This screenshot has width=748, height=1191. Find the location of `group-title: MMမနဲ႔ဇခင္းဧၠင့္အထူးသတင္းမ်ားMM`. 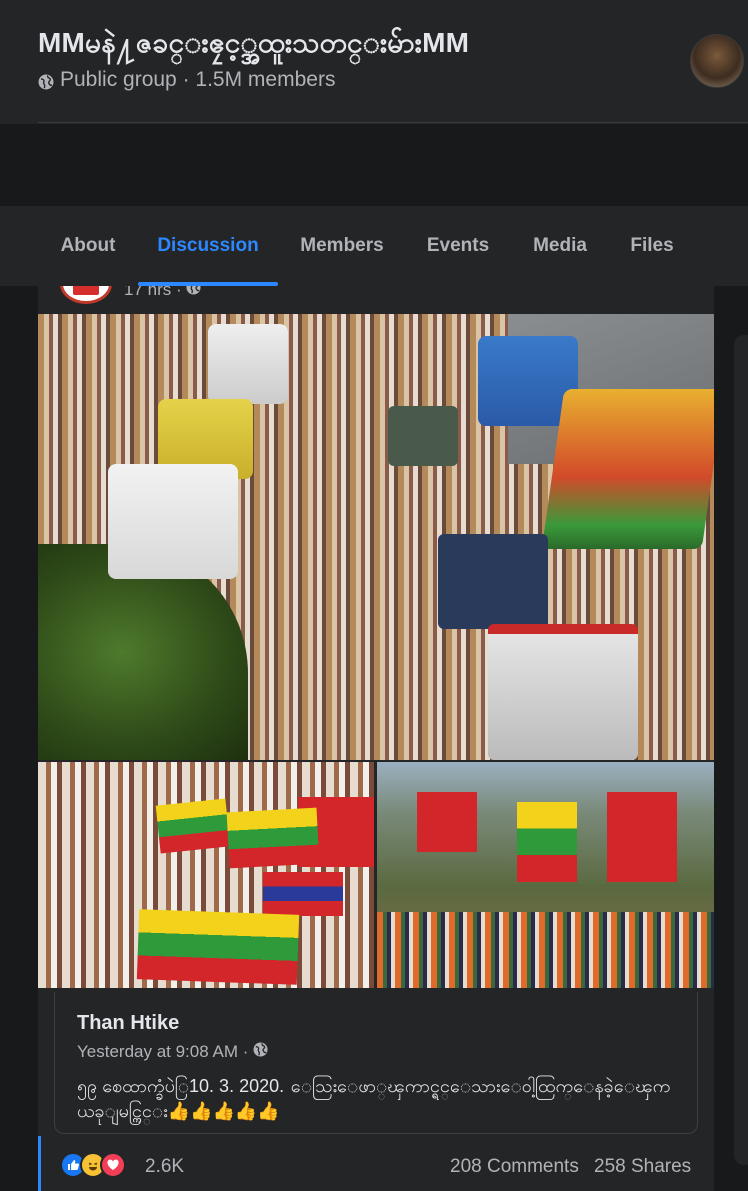

group-title: MMမနဲ႔ဇခင္းဧၠင့္အထူးသတင္းမ်ားMM is located at coordinates (253, 45).